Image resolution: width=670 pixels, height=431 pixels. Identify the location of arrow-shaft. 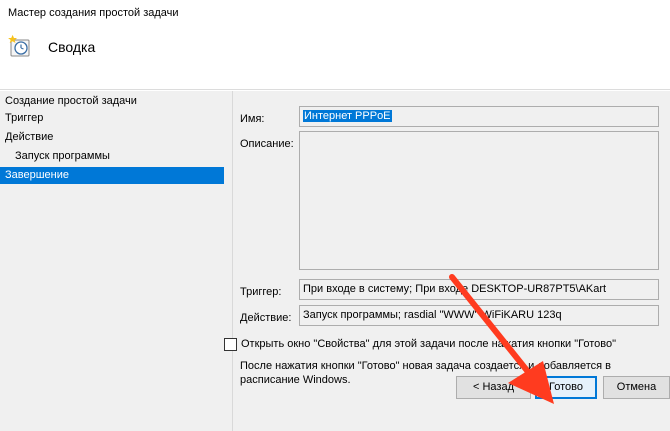
(492, 327).